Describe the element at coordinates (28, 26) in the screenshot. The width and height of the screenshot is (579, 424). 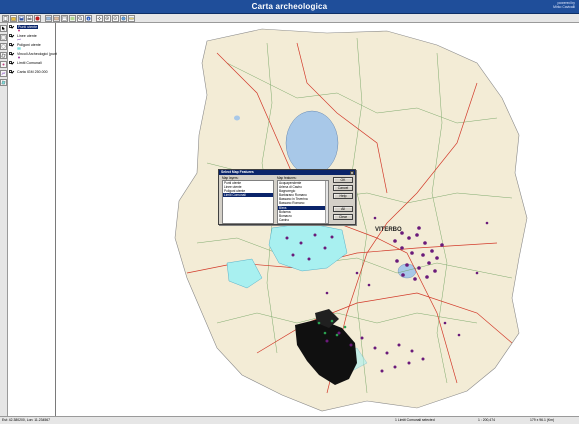
I see `layer-label: Punti utente` at that location.